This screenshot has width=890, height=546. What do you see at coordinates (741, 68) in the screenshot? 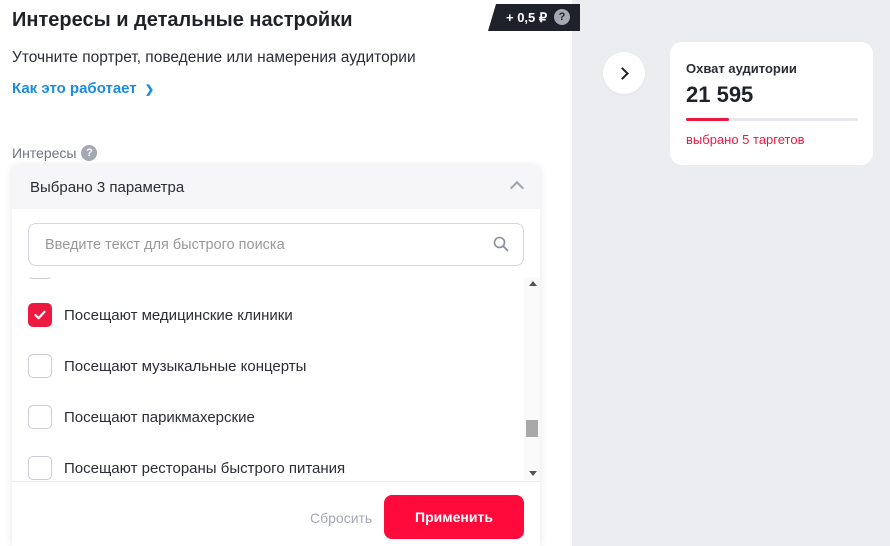
I see `reach-title: Охват аудитории` at bounding box center [741, 68].